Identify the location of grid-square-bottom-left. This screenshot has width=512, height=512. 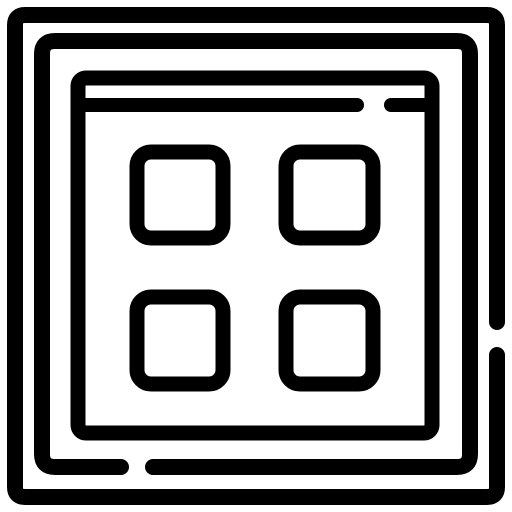
(180, 340).